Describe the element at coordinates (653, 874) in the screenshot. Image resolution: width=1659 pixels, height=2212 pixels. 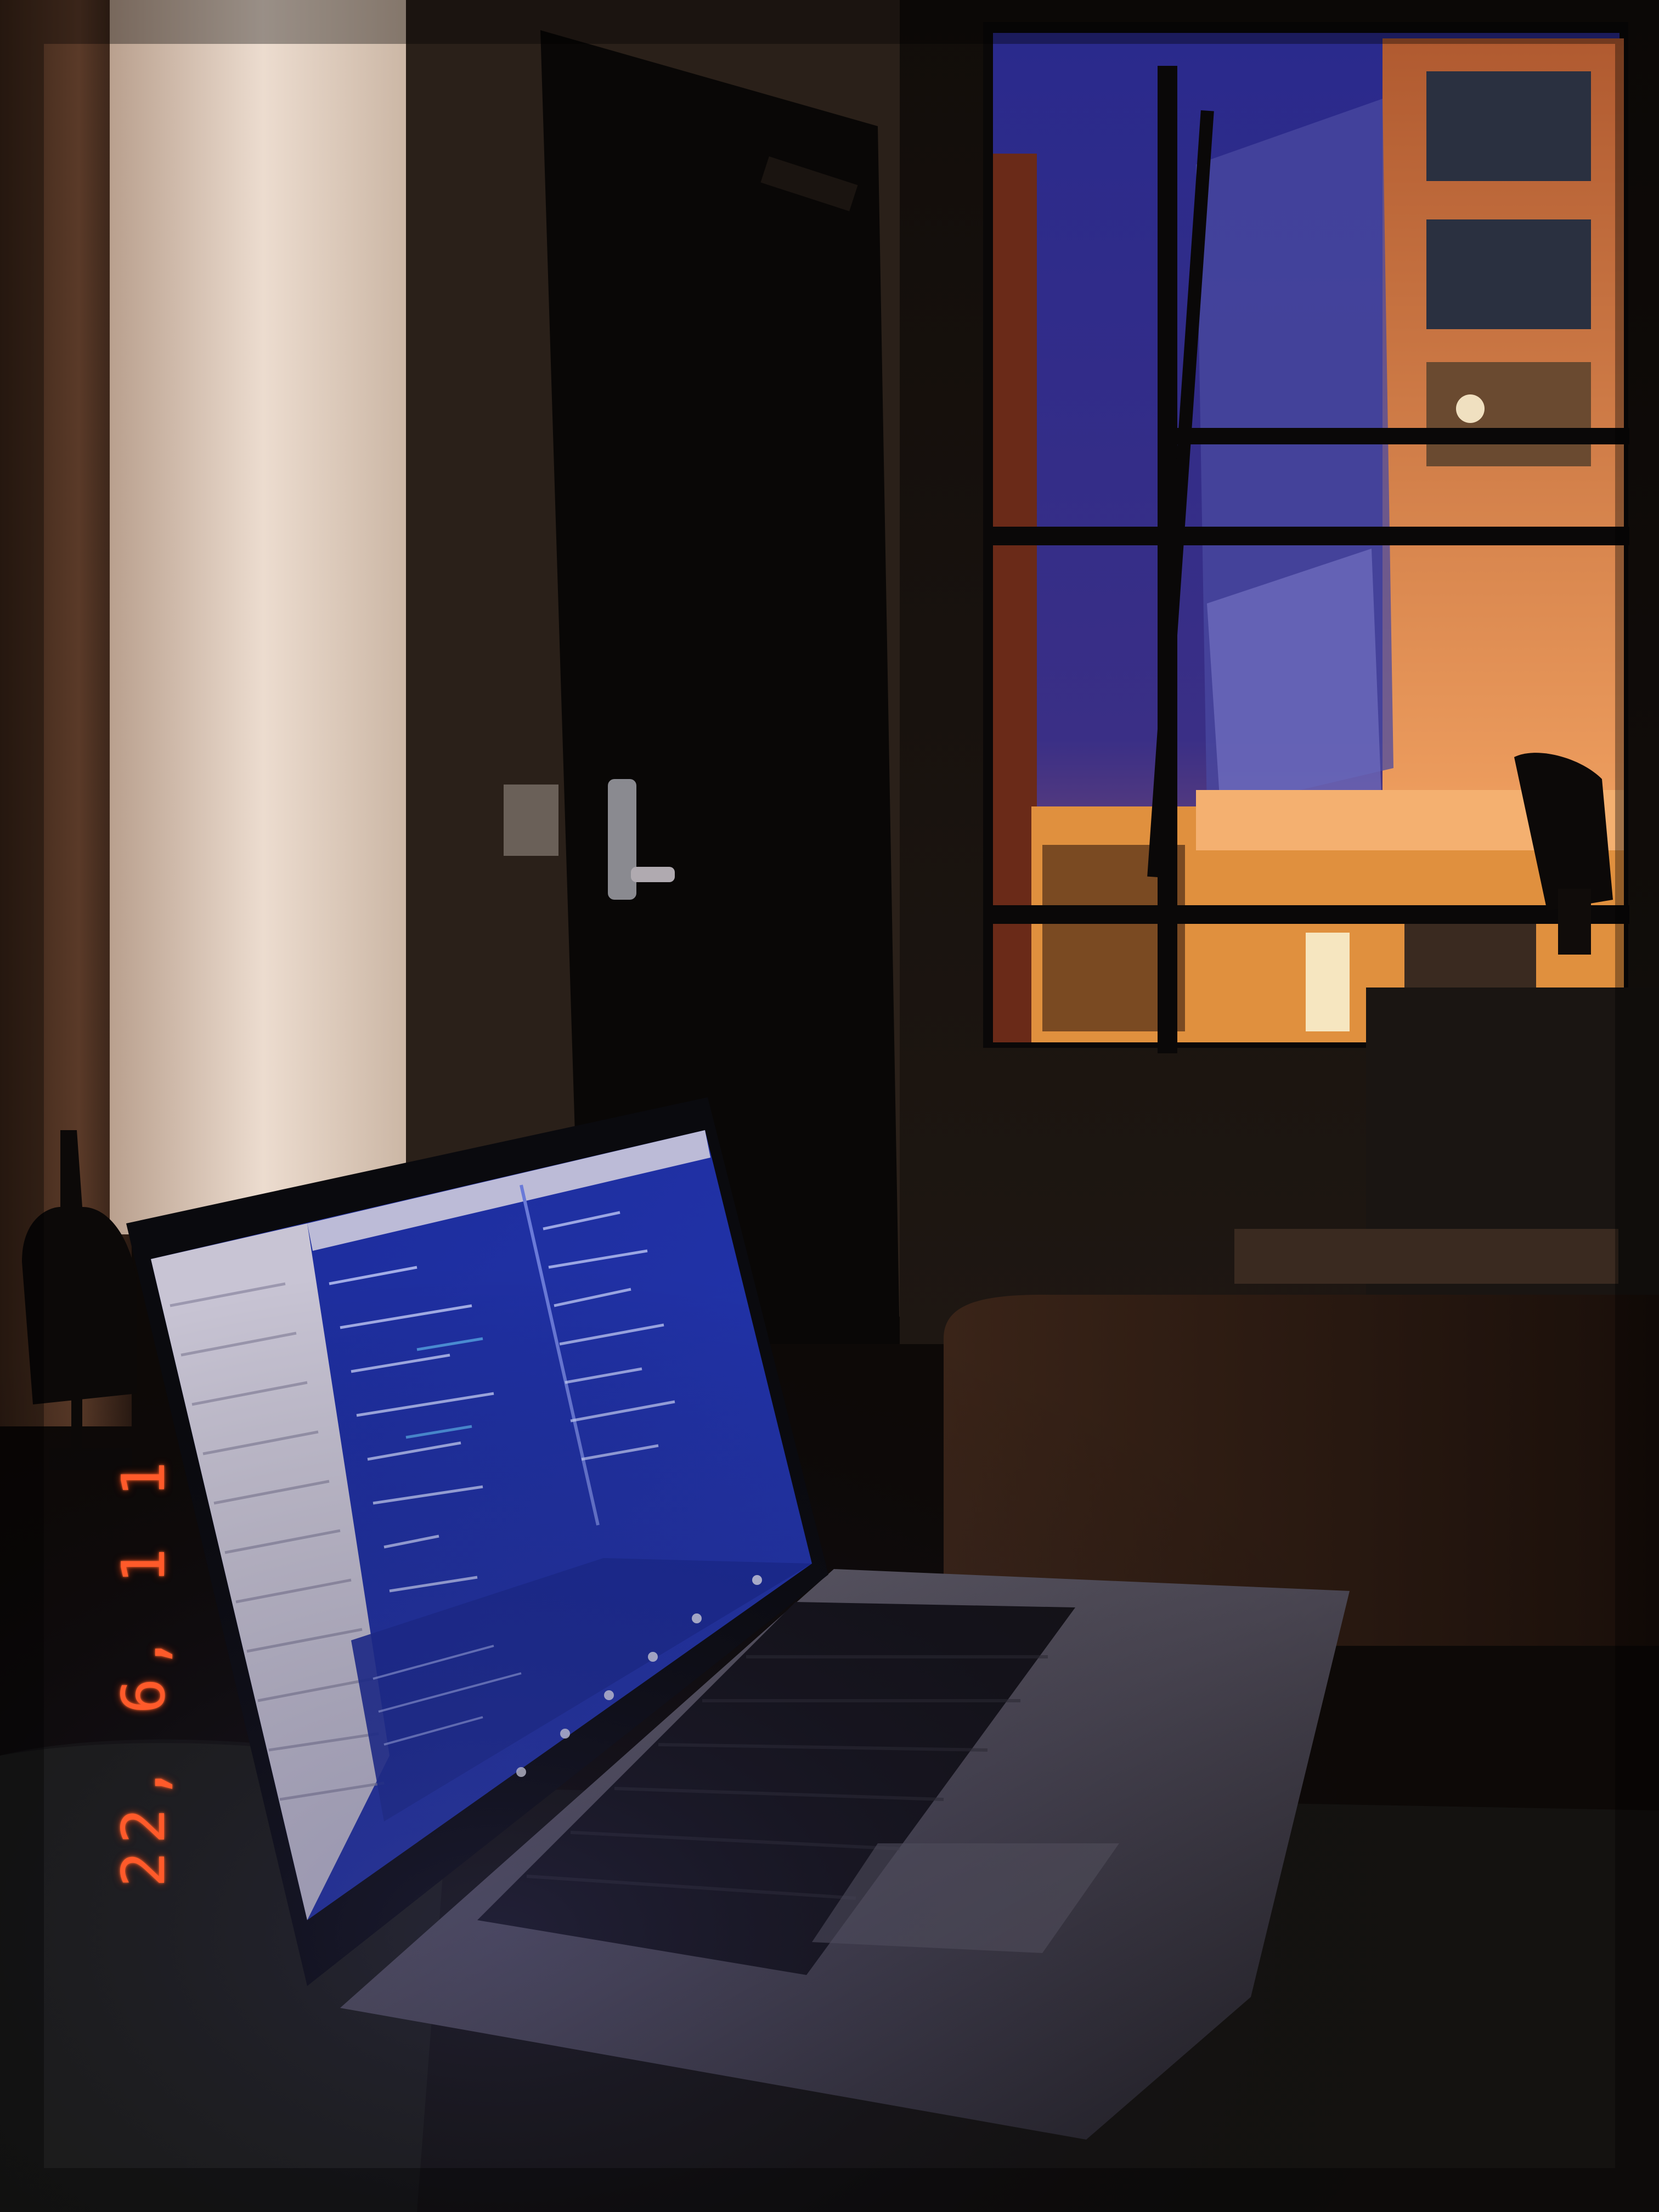
I see `door-handle` at that location.